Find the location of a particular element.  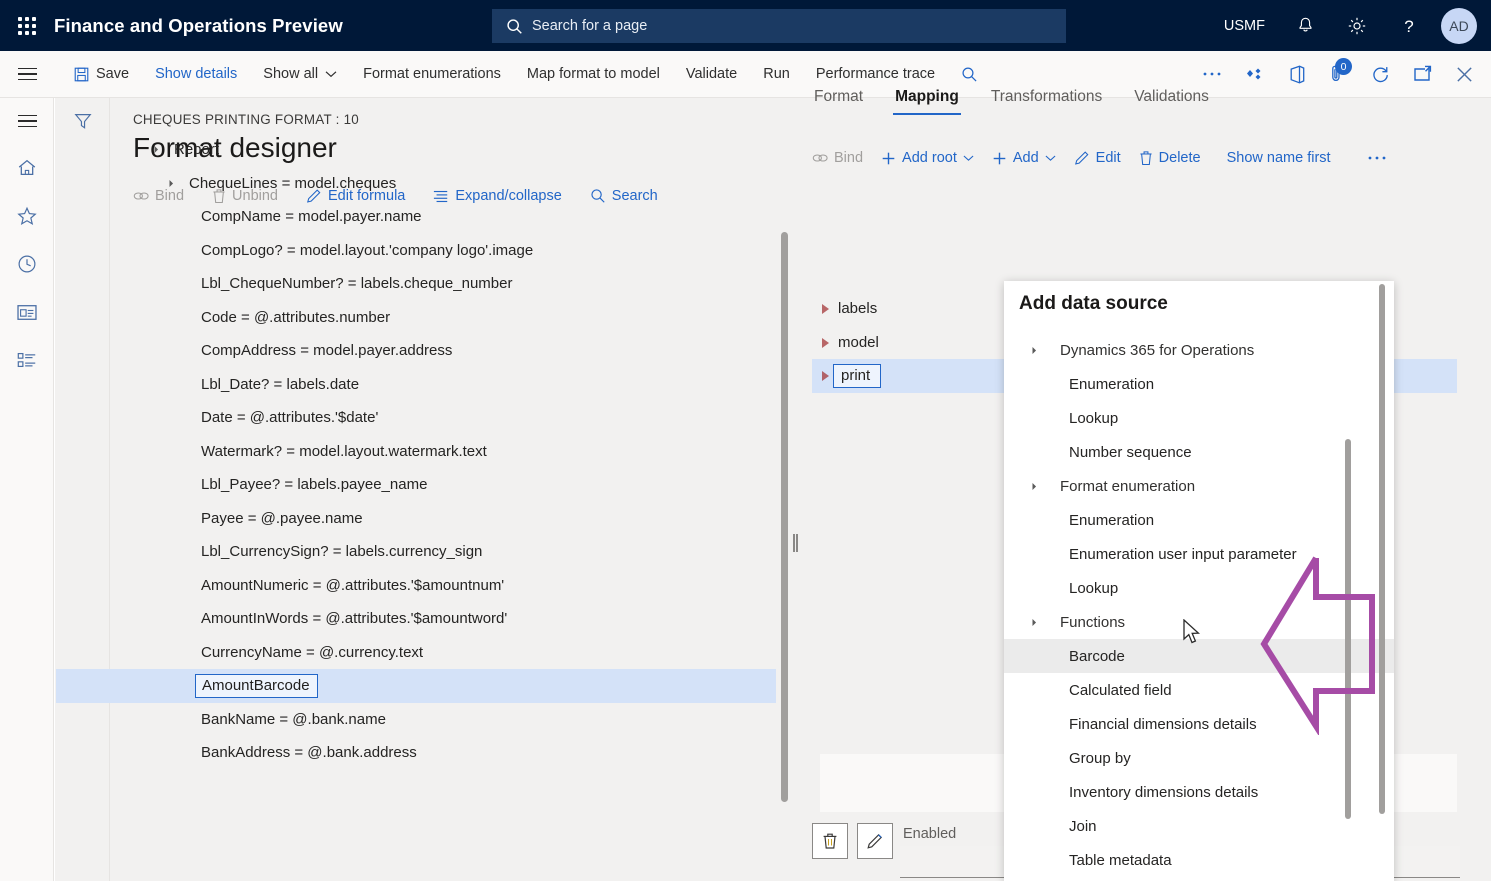

star-icon is located at coordinates (27, 216).